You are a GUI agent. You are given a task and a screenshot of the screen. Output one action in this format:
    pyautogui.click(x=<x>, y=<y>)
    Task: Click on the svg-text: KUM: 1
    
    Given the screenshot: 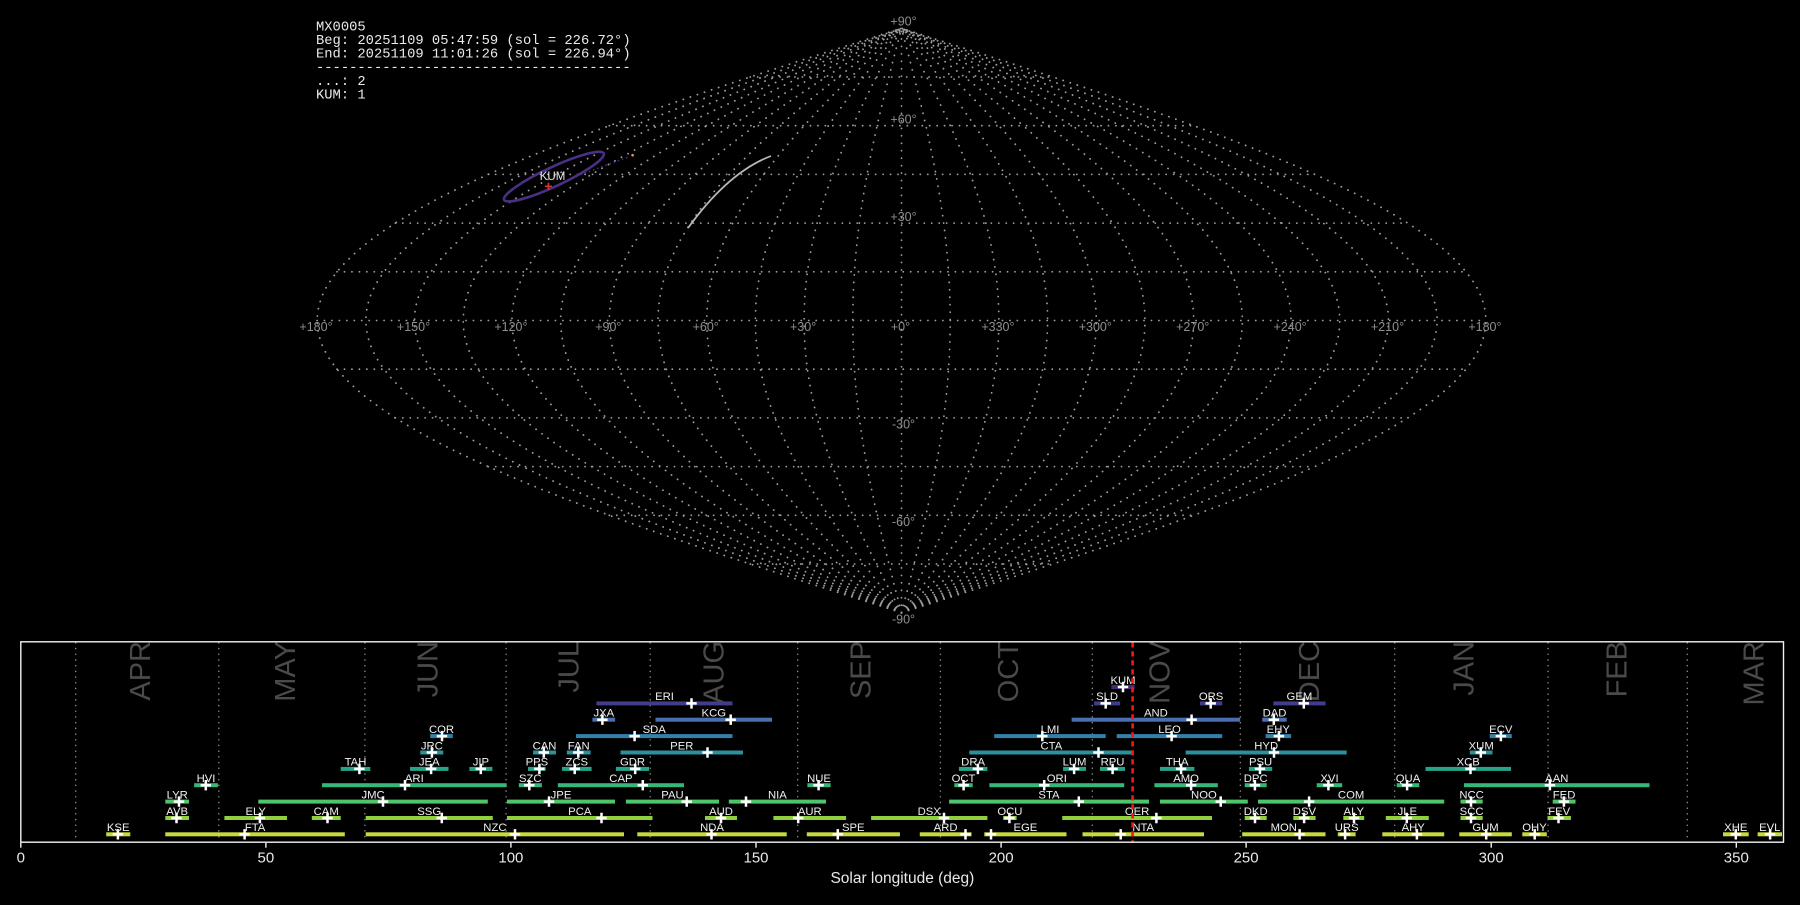 What is the action you would take?
    pyautogui.click(x=341, y=95)
    